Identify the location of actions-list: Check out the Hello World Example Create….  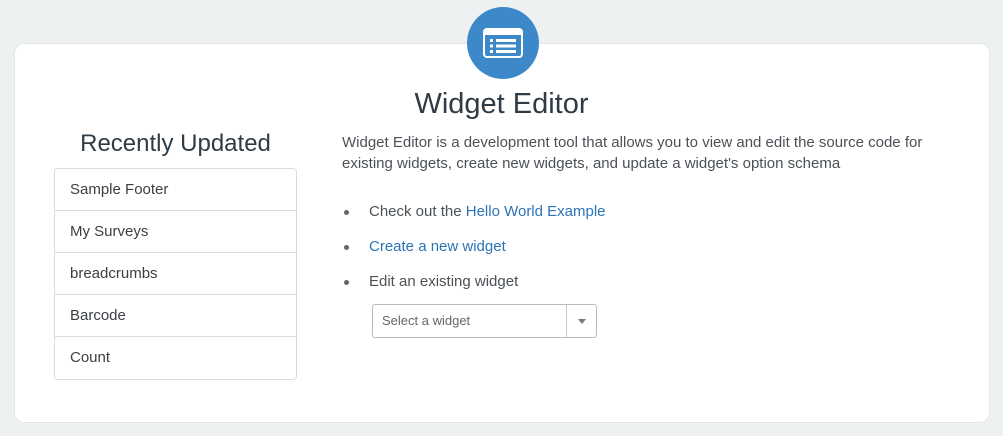
(474, 252).